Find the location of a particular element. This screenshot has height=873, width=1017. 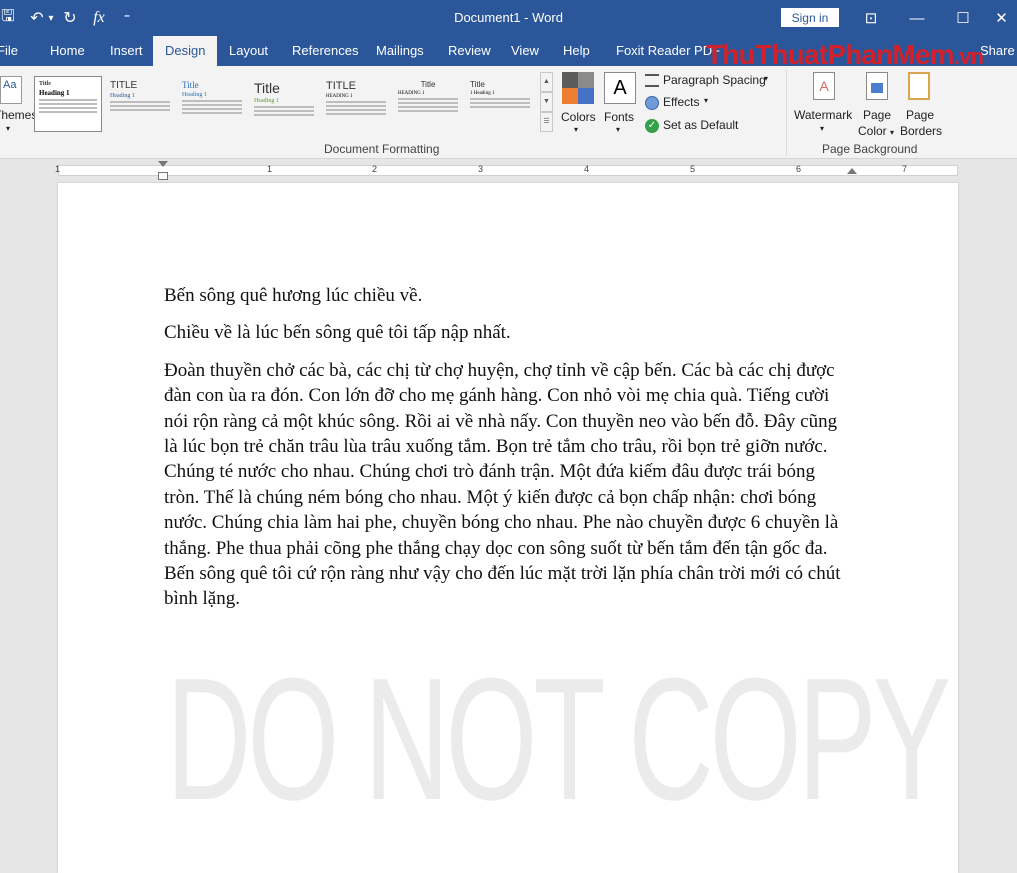

colors-label: Colors is located at coordinates (578, 117).